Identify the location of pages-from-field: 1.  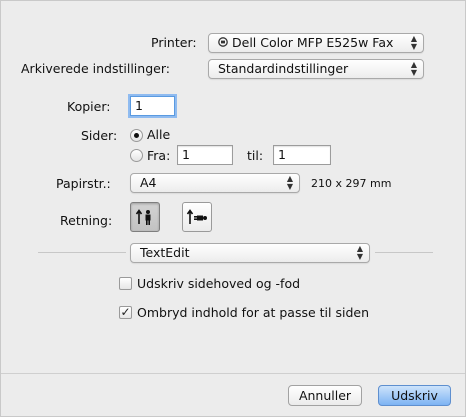
(205, 155).